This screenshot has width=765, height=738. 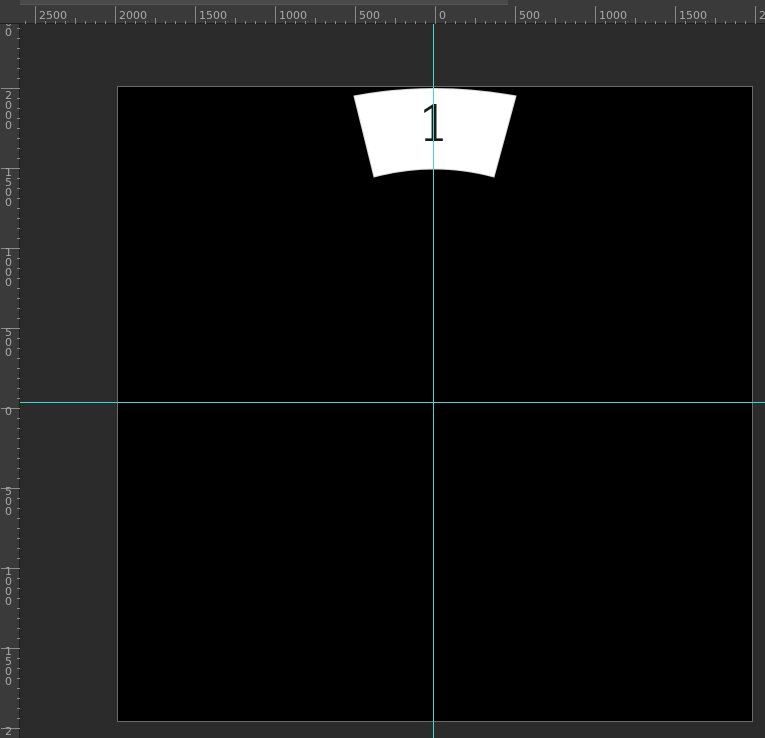 What do you see at coordinates (10, 381) in the screenshot?
I see `vertical-ruler: 500 2000 1500 1000 500 0 500 1000 1500 2` at bounding box center [10, 381].